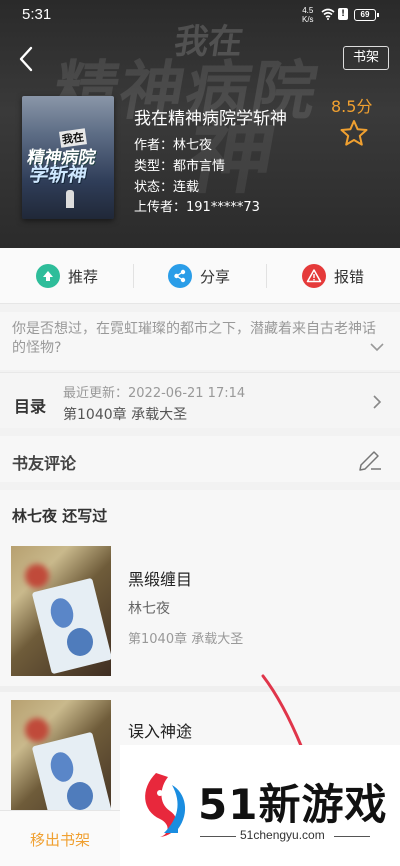 This screenshot has height=866, width=400. Describe the element at coordinates (352, 106) in the screenshot. I see `book-score: 8.5分` at that location.